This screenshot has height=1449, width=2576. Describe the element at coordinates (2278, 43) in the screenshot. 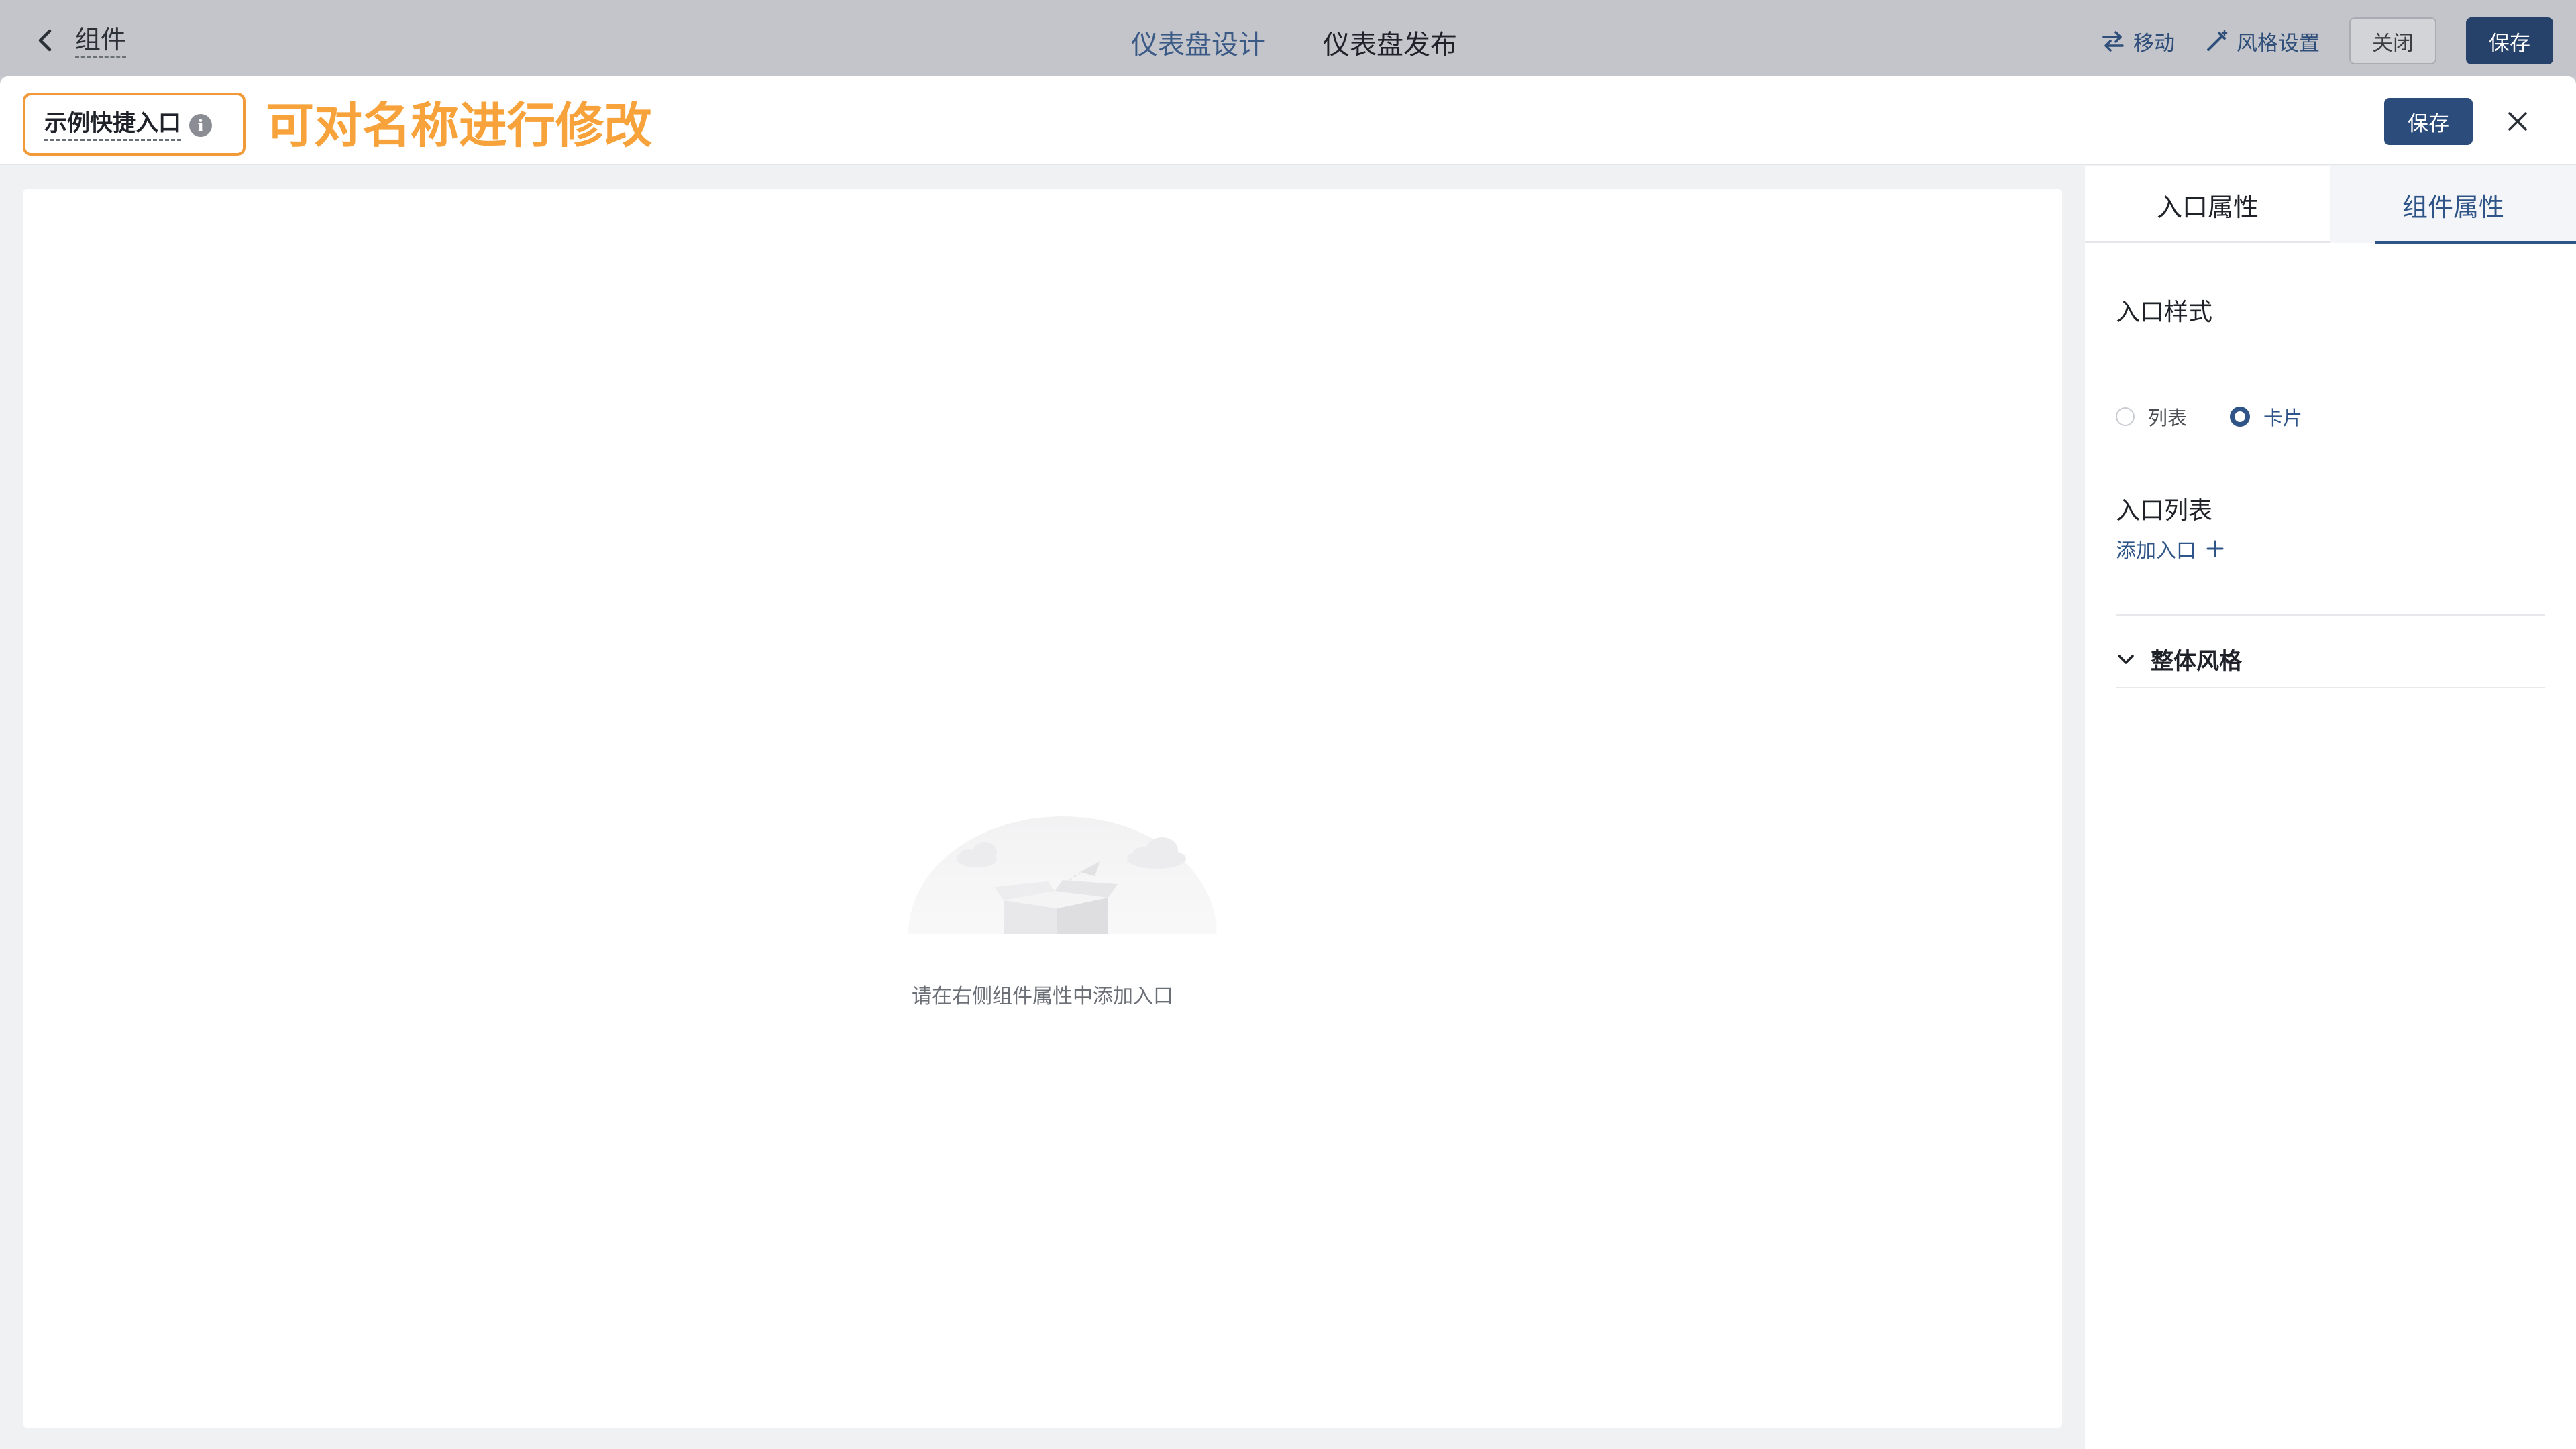

I see `style-settings-label: 风格设置` at that location.